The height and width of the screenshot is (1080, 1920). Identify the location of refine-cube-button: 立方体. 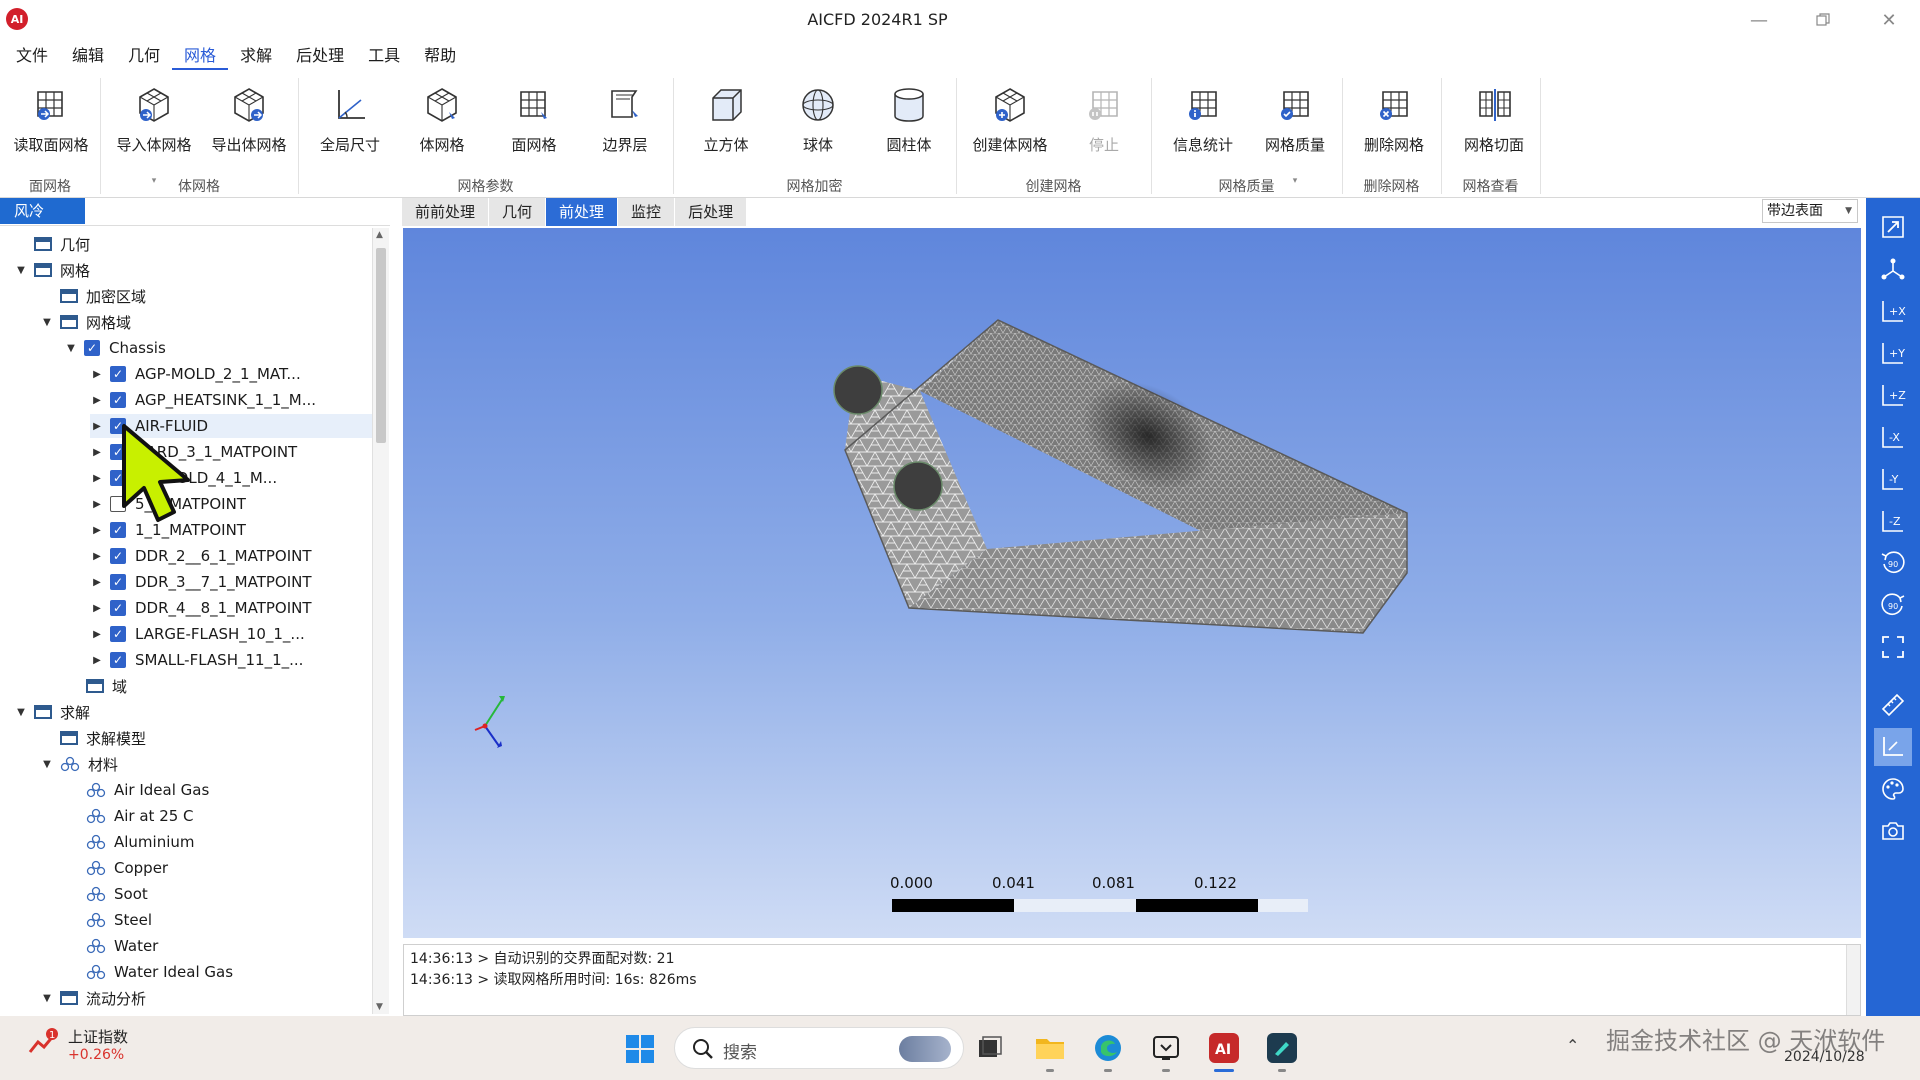
(726, 132).